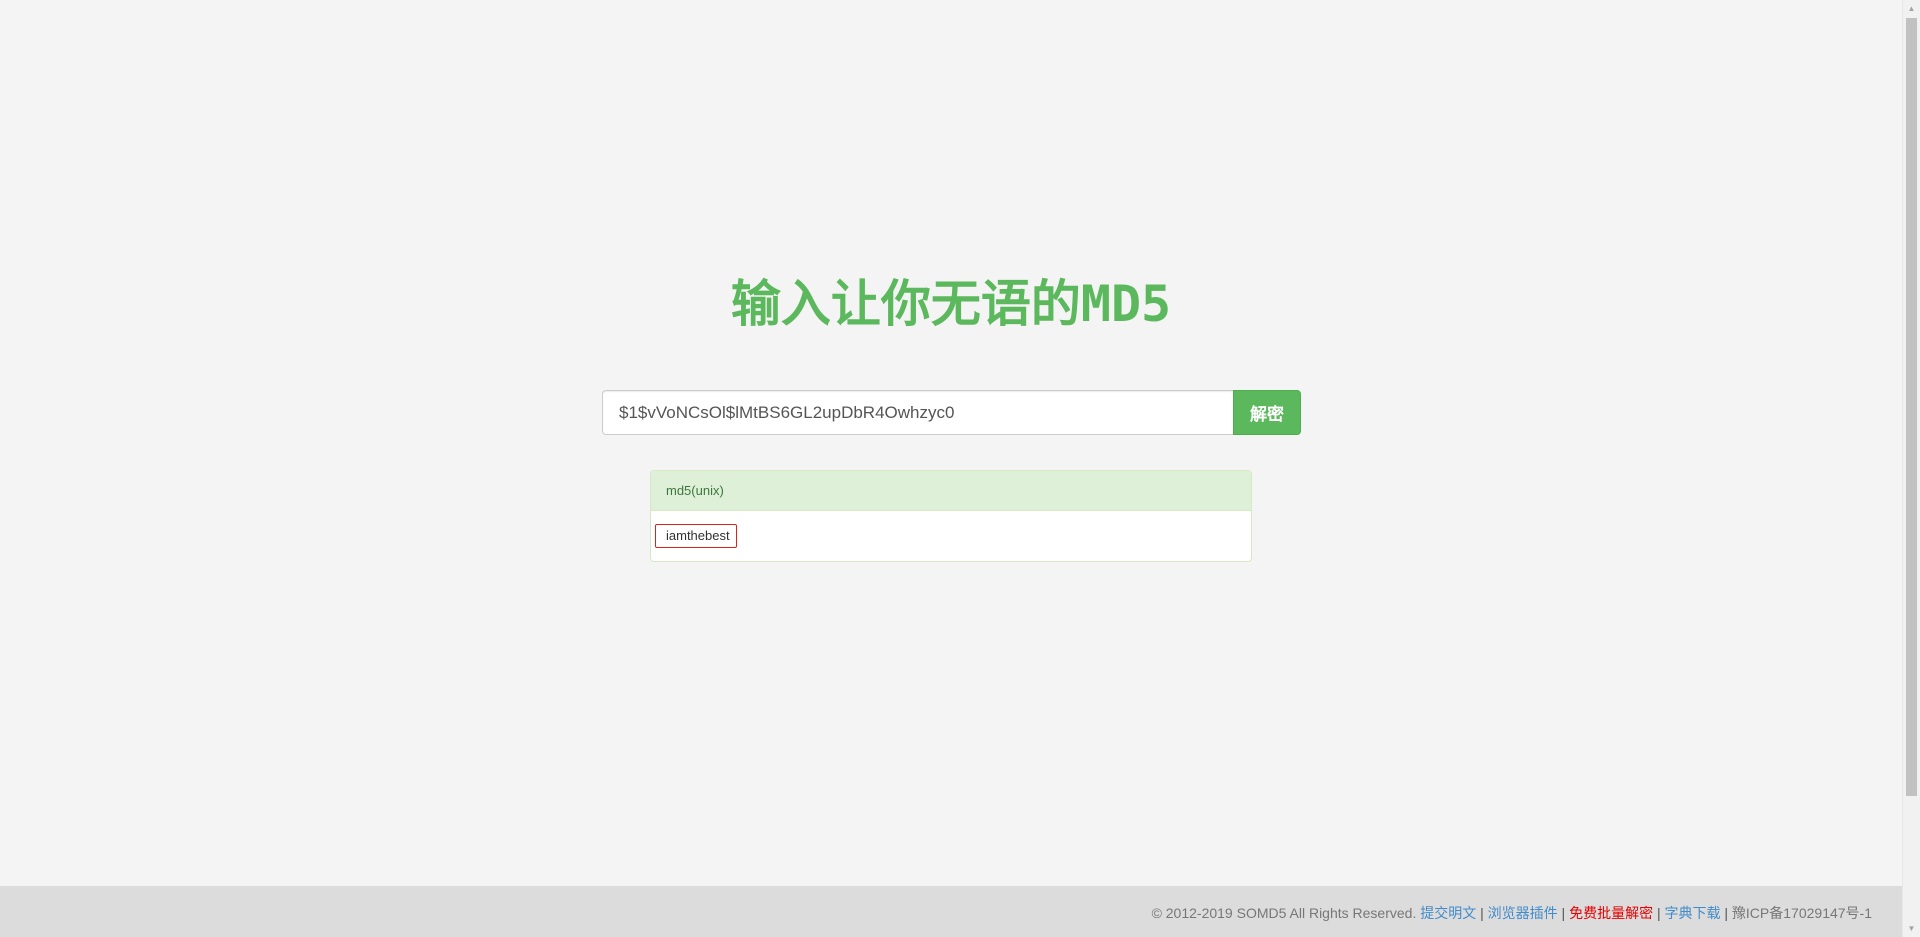 The image size is (1920, 937). What do you see at coordinates (1448, 913) in the screenshot?
I see `submit-plaintext-link: 提交明文` at bounding box center [1448, 913].